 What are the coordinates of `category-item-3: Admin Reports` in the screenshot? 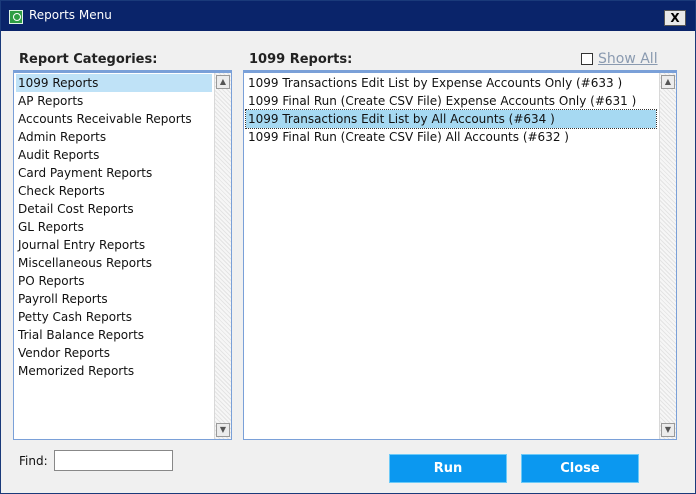 It's located at (114, 137).